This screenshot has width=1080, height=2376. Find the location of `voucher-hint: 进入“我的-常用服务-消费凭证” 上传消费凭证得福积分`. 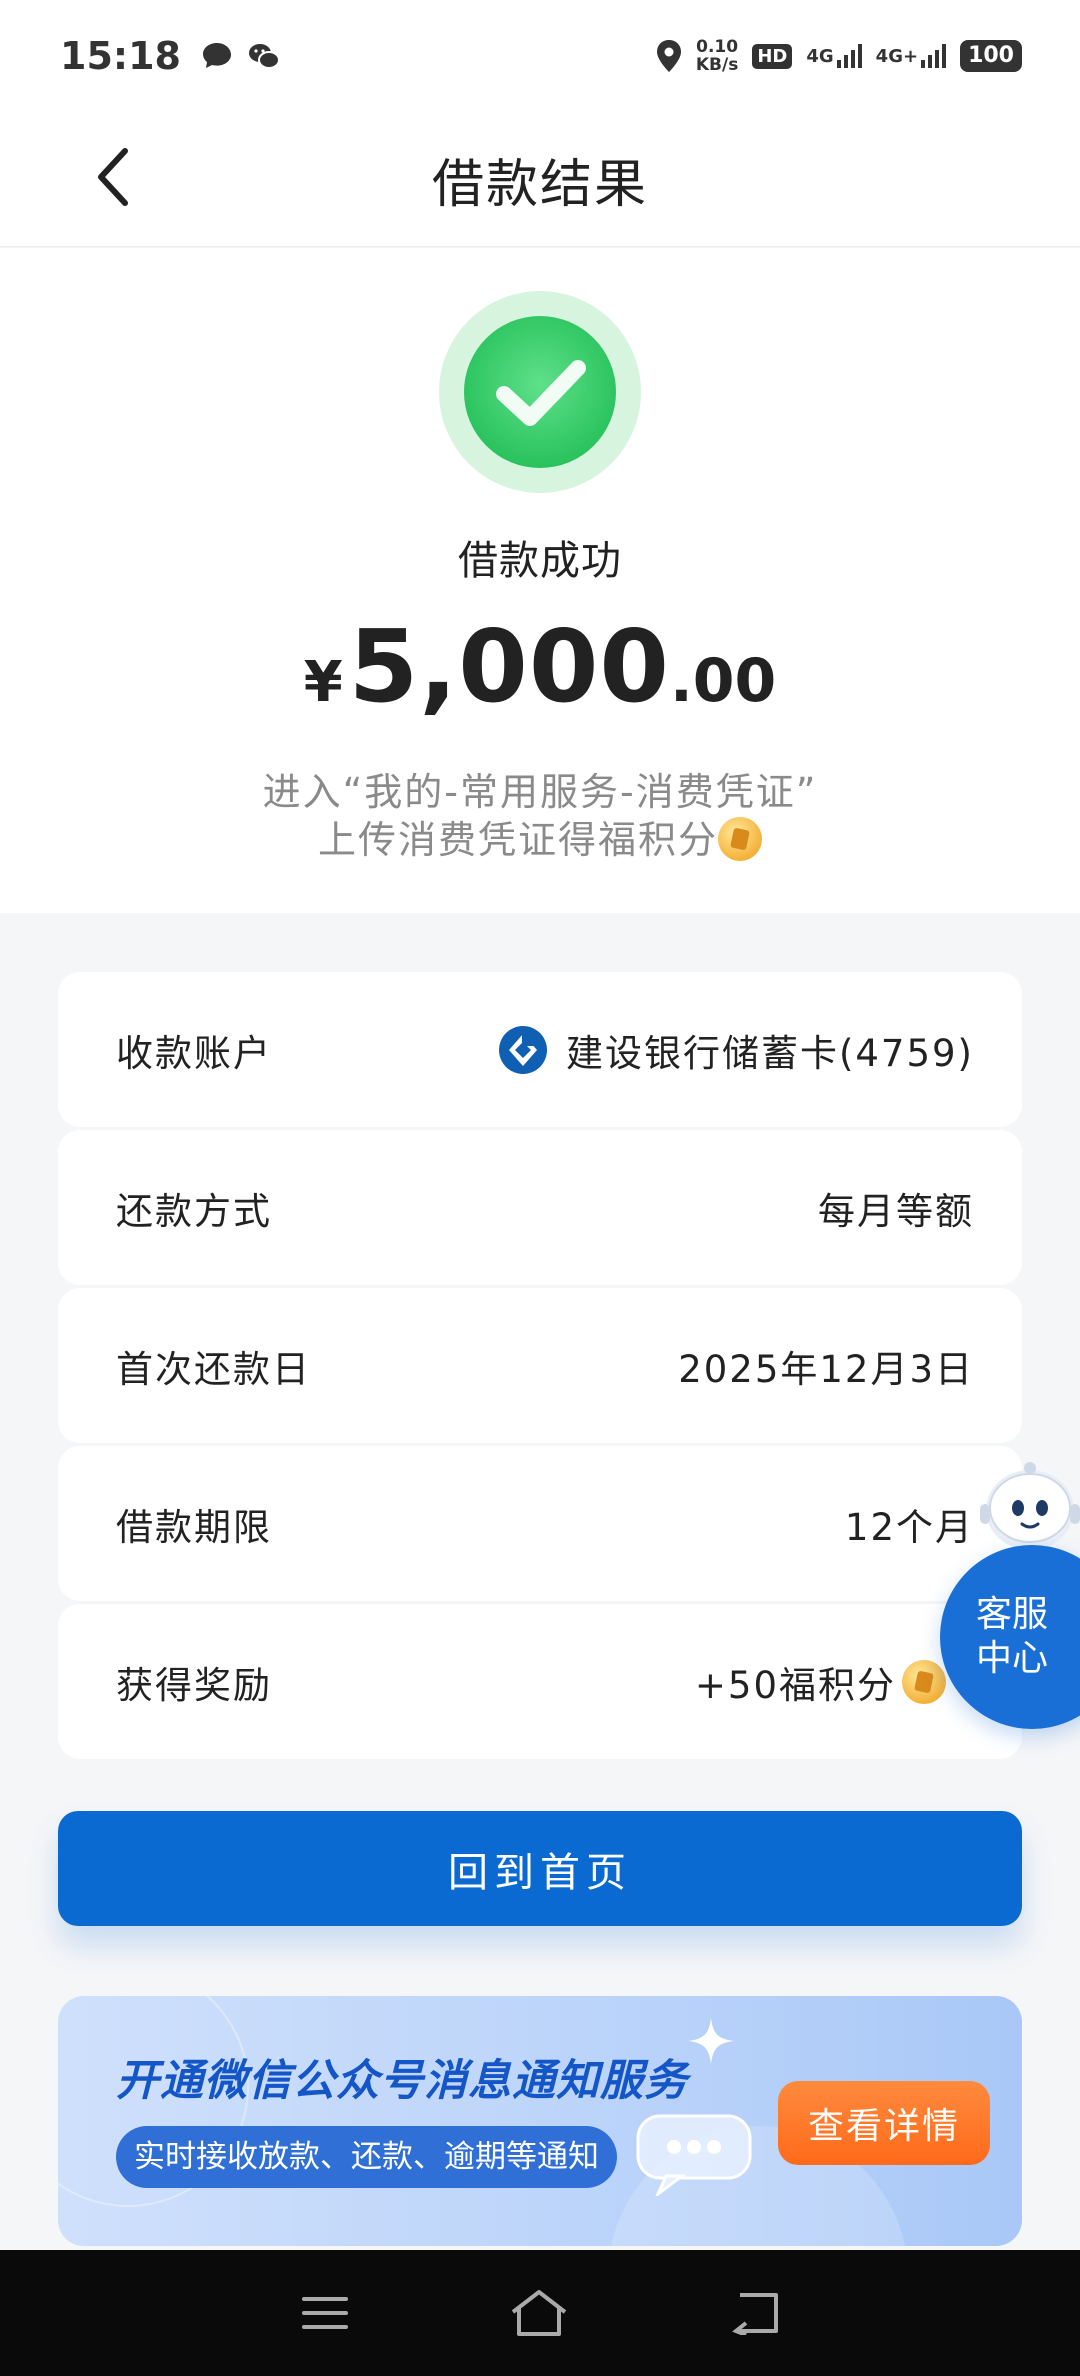

voucher-hint: 进入“我的-常用服务-消费凭证” 上传消费凭证得福积分 is located at coordinates (540, 816).